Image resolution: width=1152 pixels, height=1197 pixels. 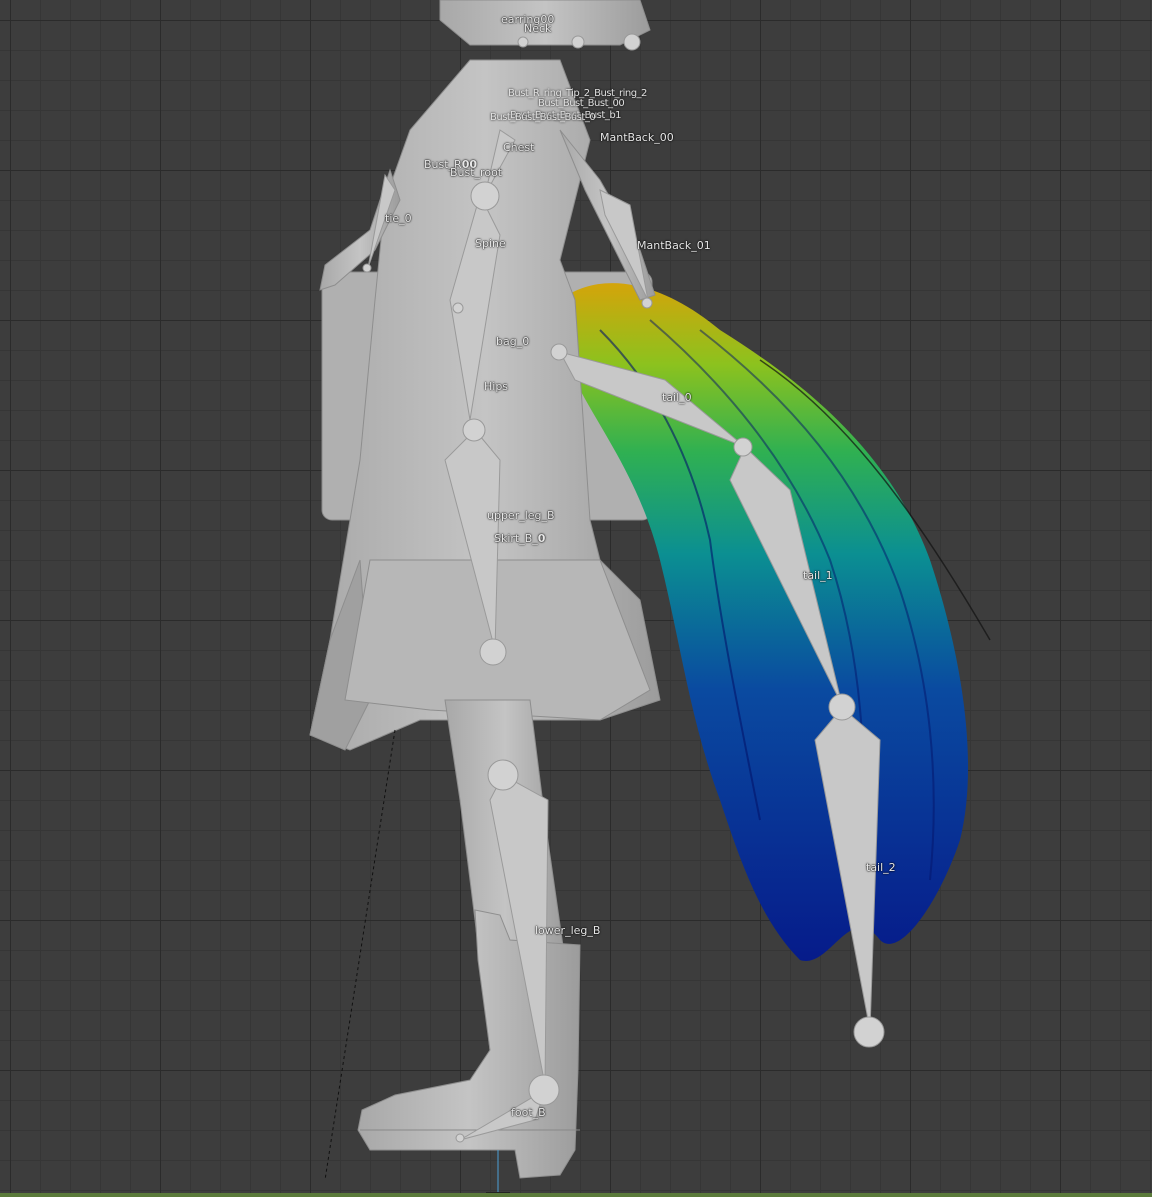 I want to click on bone-label-mantback-01: MantBack_01, so click(x=674, y=245).